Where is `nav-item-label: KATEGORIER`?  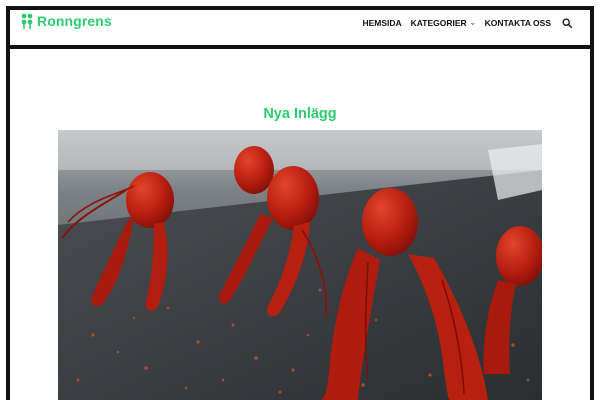
nav-item-label: KATEGORIER is located at coordinates (438, 23).